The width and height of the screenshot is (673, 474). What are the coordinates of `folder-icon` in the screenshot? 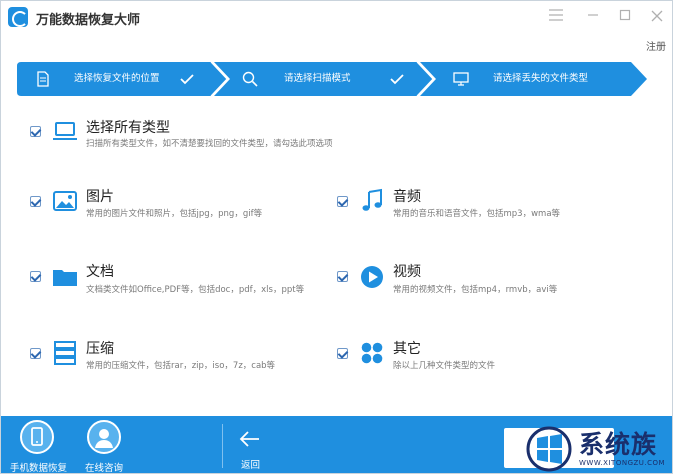 It's located at (65, 277).